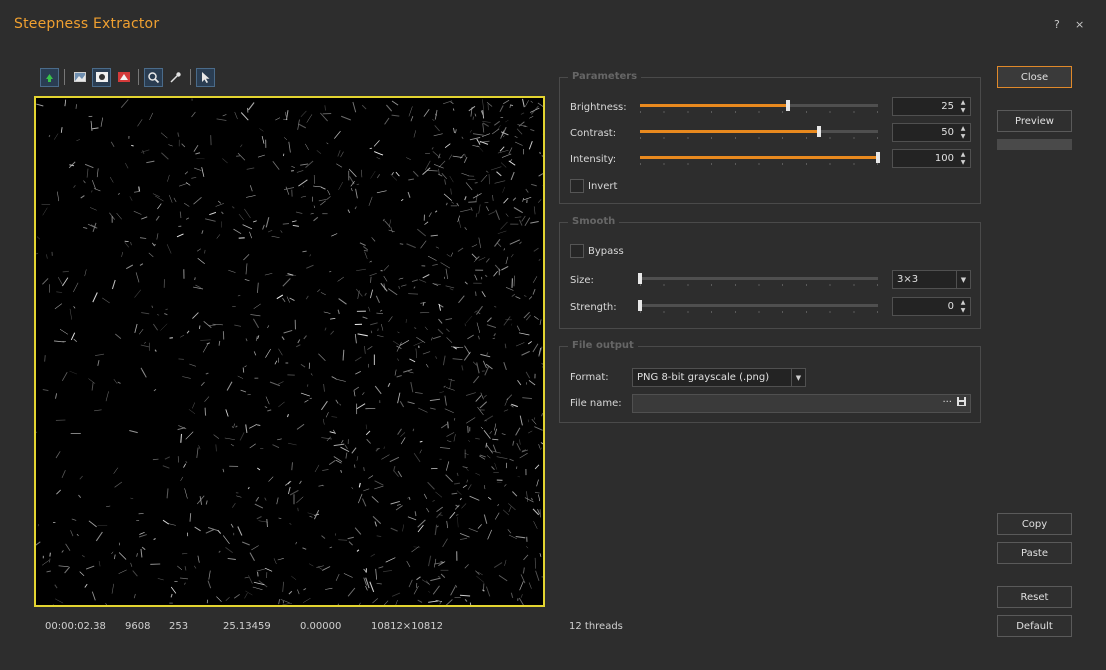 The width and height of the screenshot is (1106, 670). Describe the element at coordinates (947, 132) in the screenshot. I see `contrast-value: 50` at that location.